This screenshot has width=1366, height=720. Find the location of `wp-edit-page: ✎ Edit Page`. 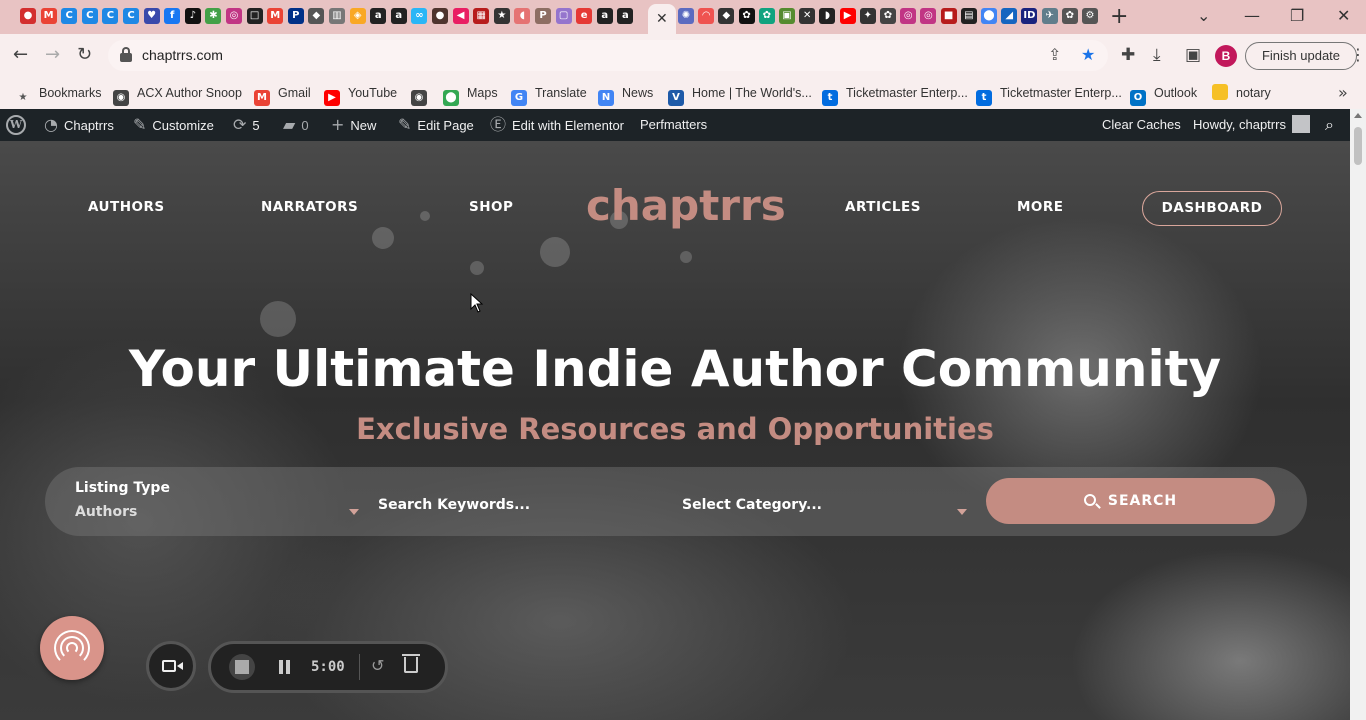

wp-edit-page: ✎ Edit Page is located at coordinates (436, 125).